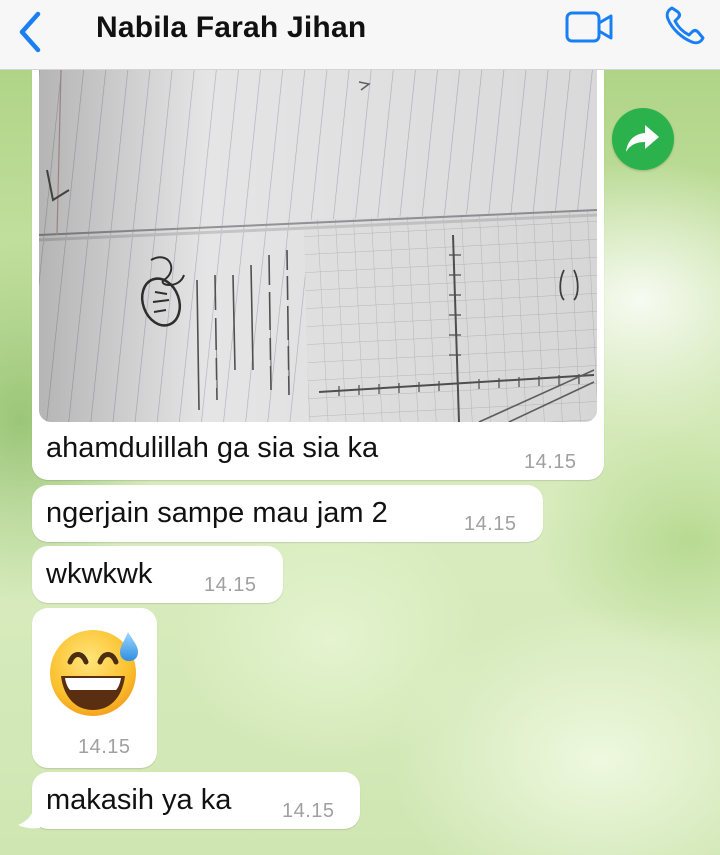  I want to click on phone-icon, so click(686, 24).